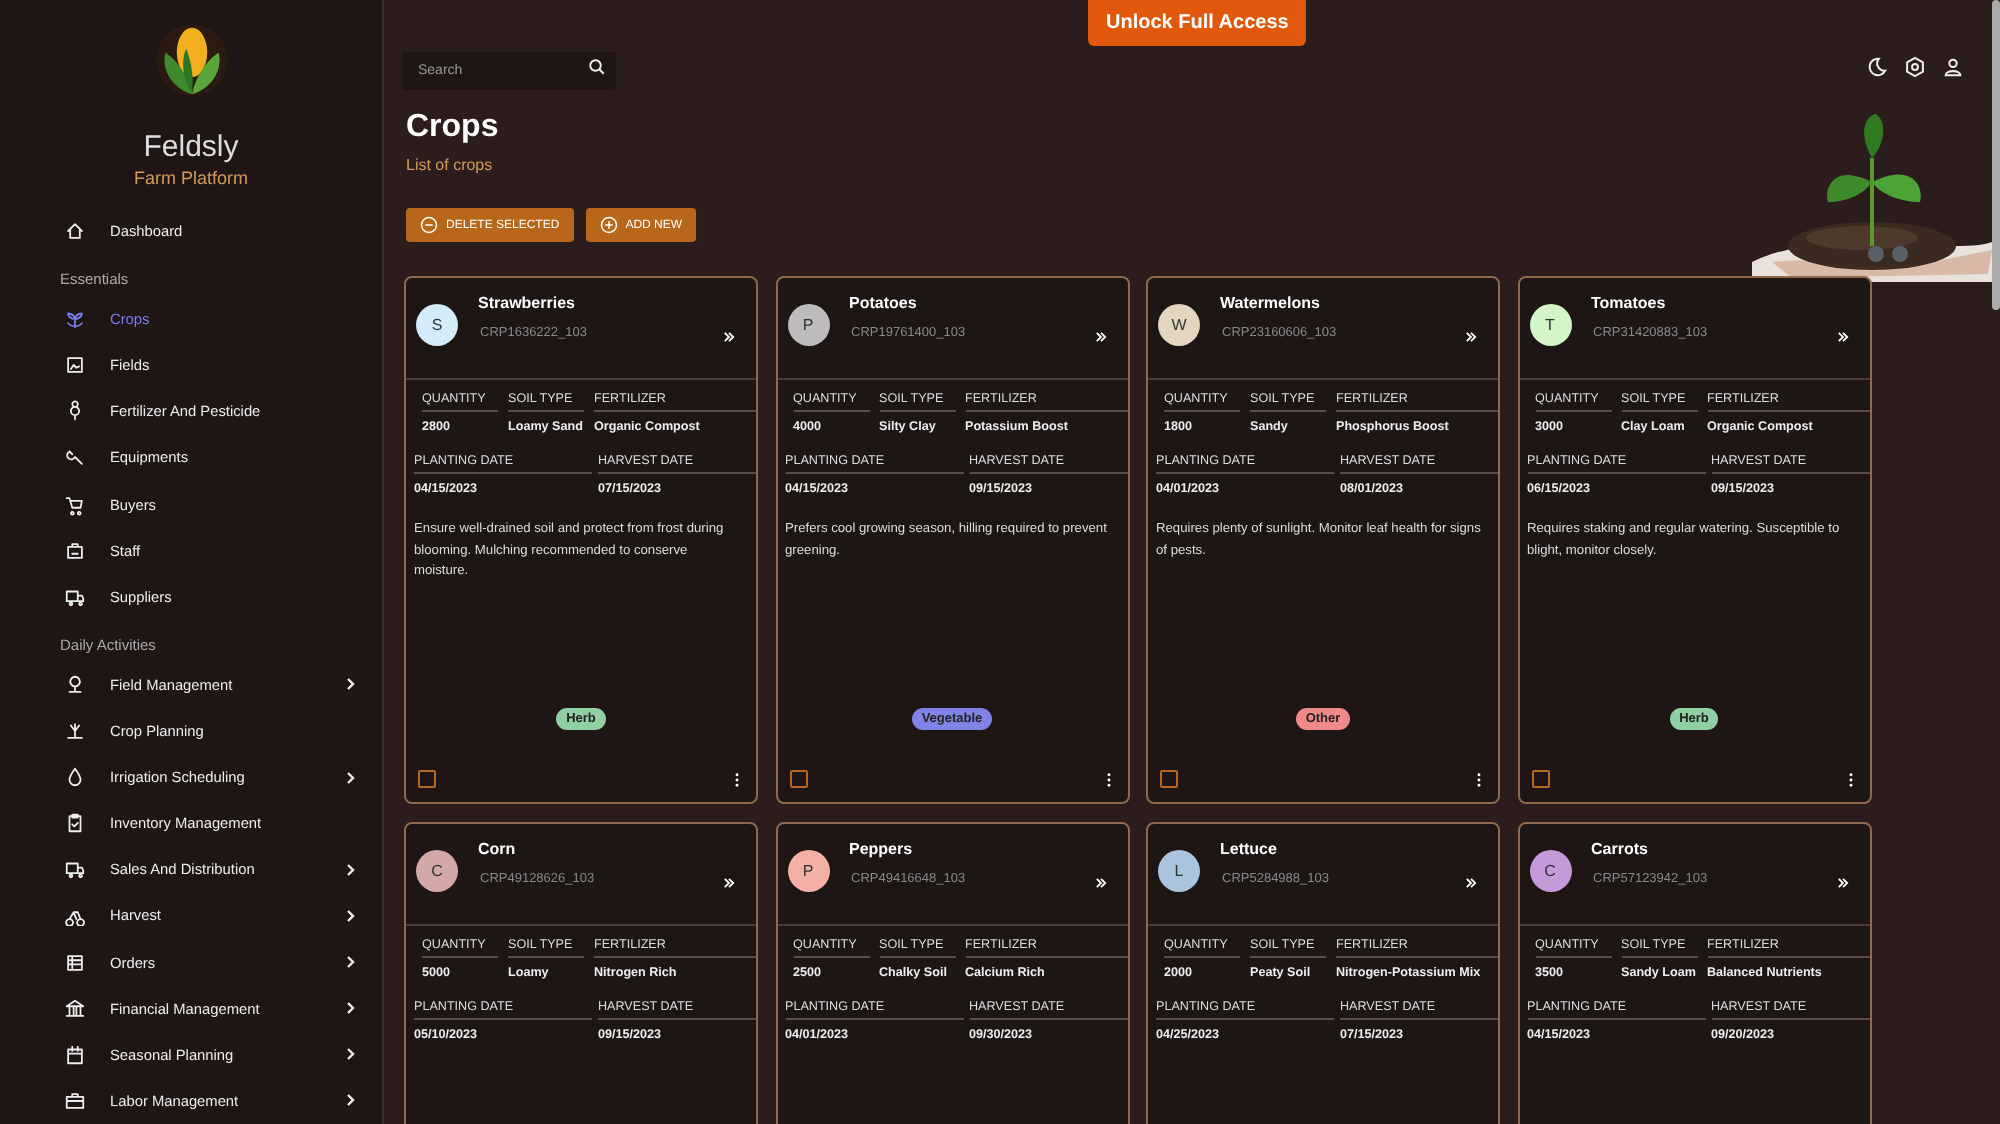 This screenshot has width=2000, height=1124. I want to click on brand-tagline: Farm Platform, so click(190, 178).